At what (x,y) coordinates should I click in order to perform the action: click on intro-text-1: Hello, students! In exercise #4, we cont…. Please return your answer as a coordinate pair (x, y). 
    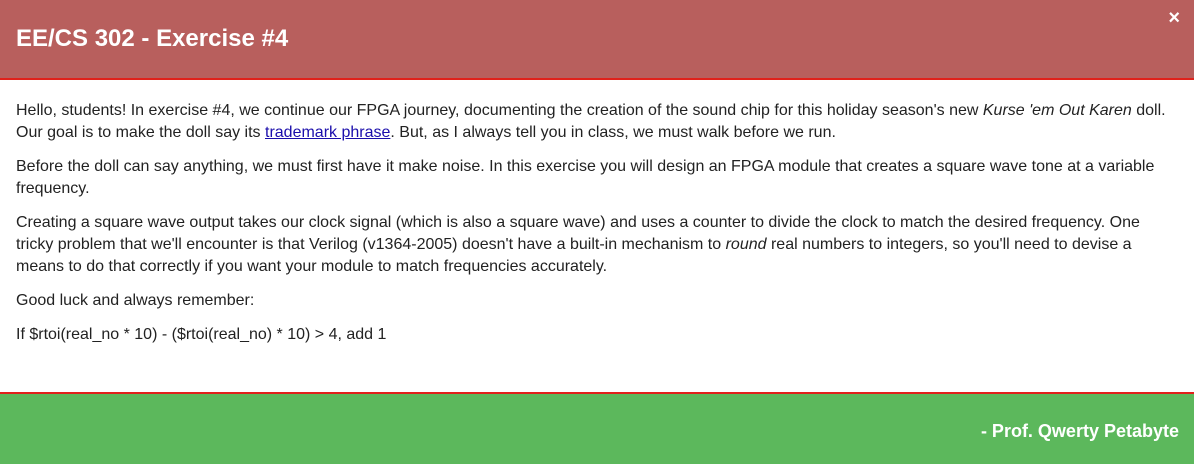
    Looking at the image, I should click on (499, 110).